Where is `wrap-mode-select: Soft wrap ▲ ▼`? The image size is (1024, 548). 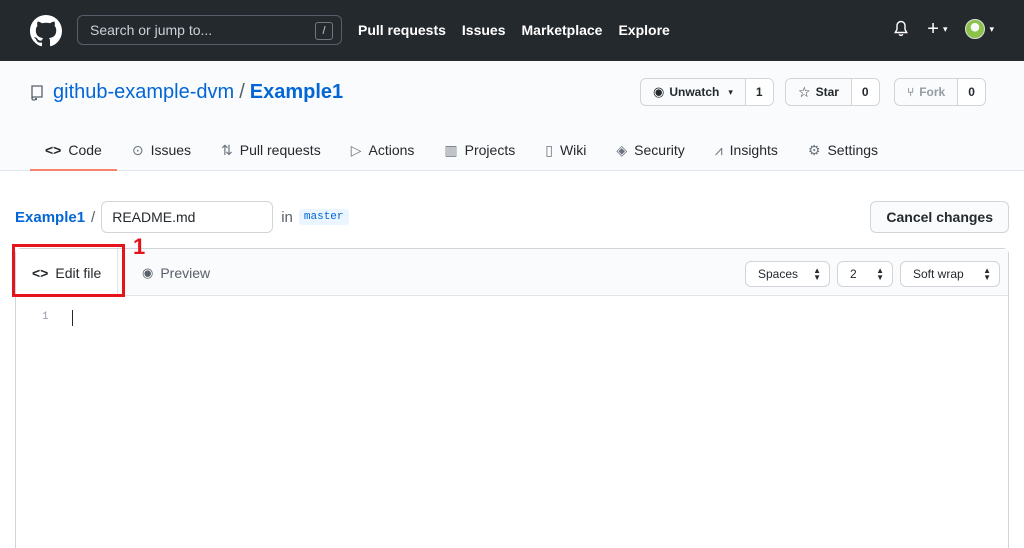 wrap-mode-select: Soft wrap ▲ ▼ is located at coordinates (950, 274).